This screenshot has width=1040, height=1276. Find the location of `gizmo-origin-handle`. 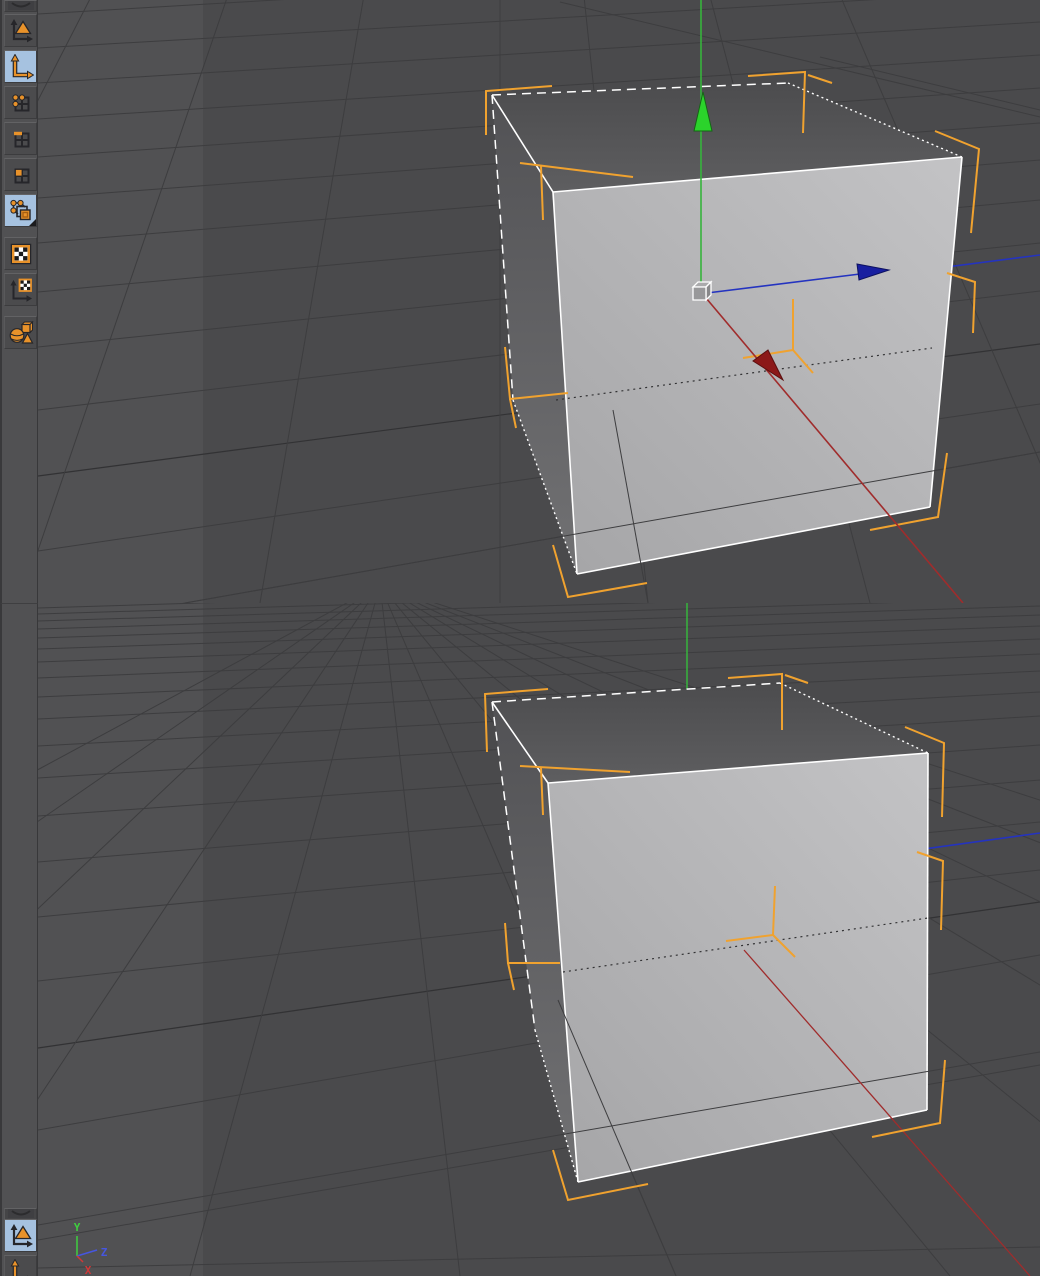

gizmo-origin-handle is located at coordinates (702, 291).